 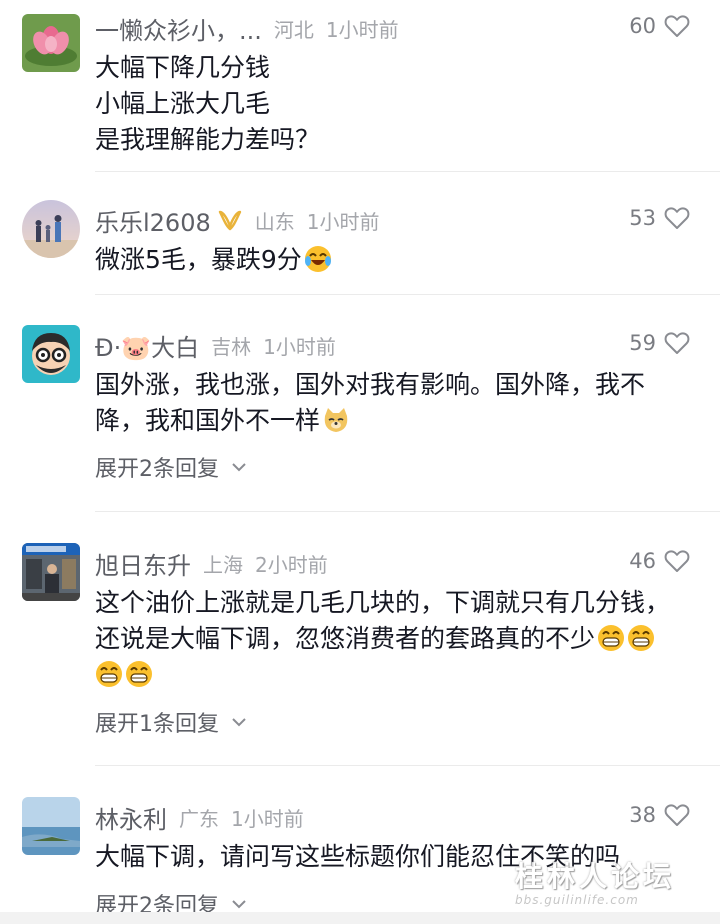 I want to click on region-label: 广东, so click(x=199, y=818).